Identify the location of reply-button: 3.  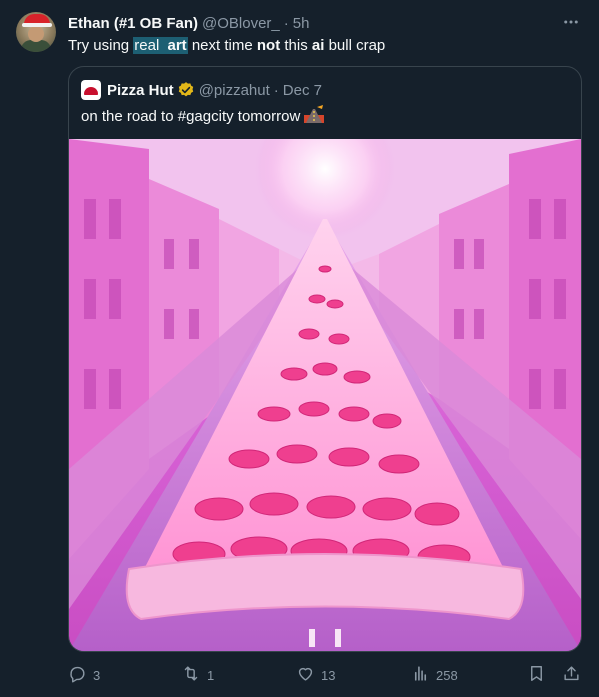
(84, 675).